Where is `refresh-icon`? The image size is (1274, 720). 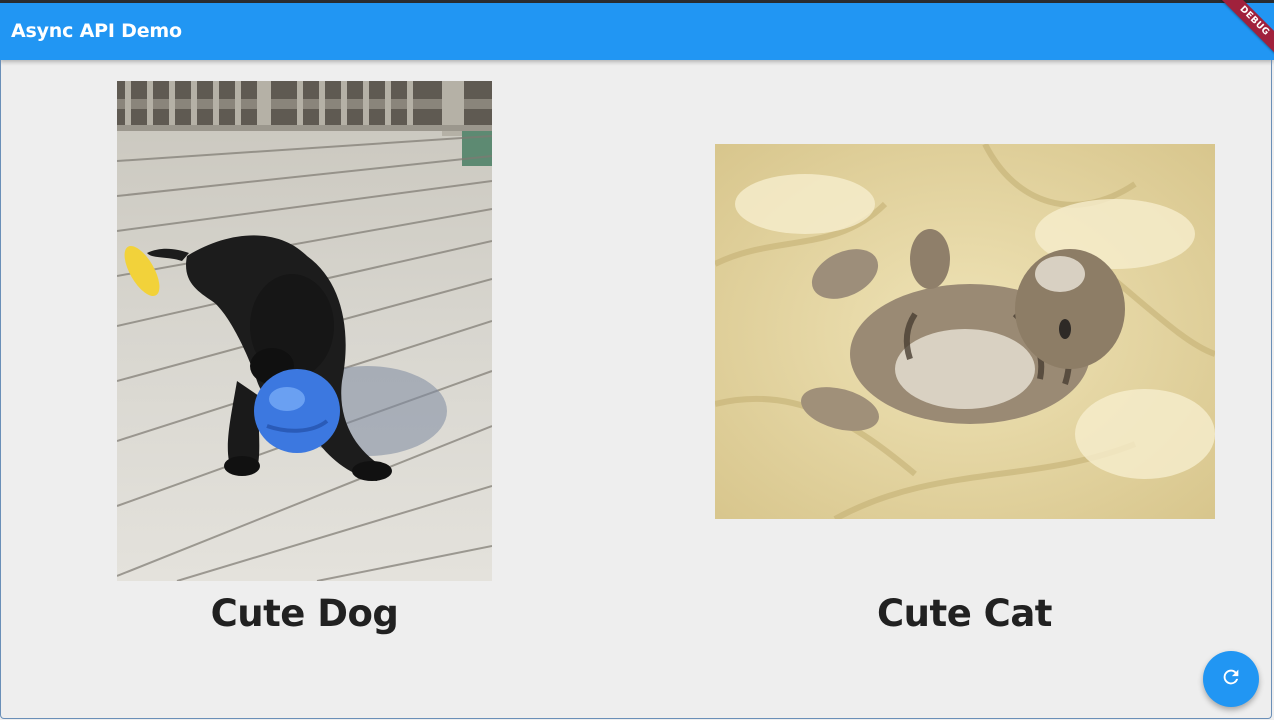
refresh-icon is located at coordinates (1231, 679).